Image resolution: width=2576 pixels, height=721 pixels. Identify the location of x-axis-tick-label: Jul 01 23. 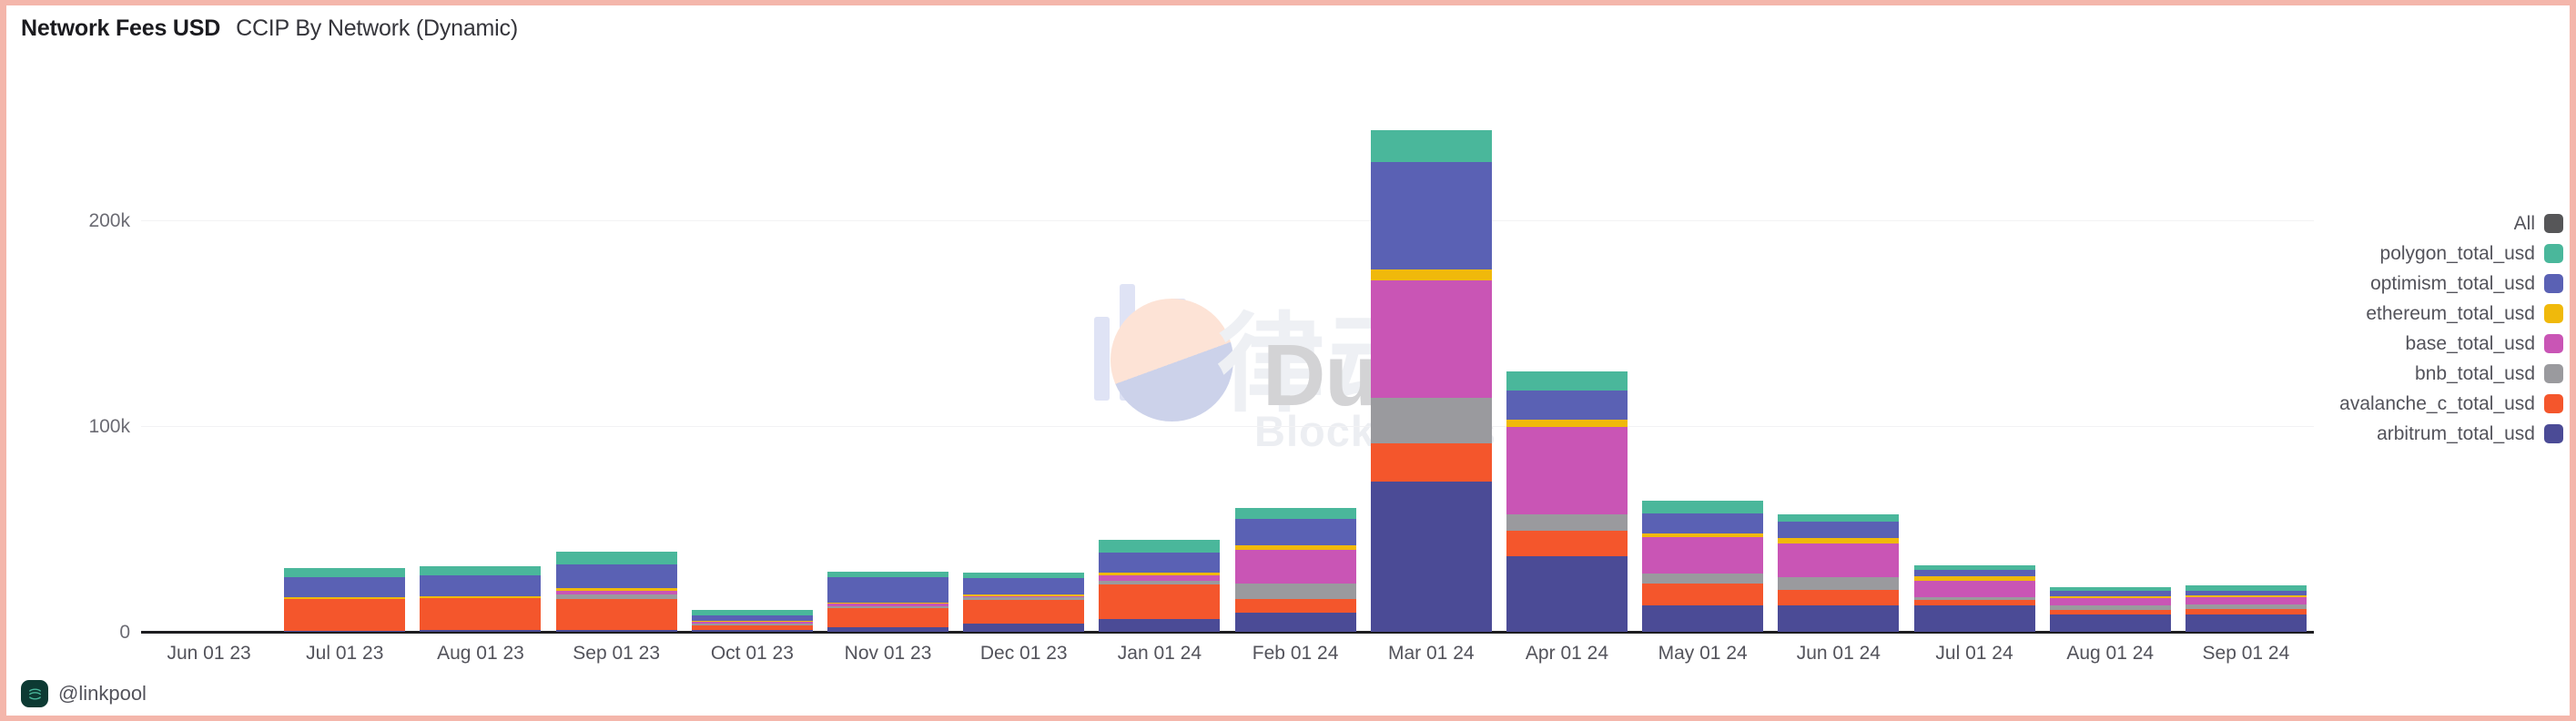
(345, 653).